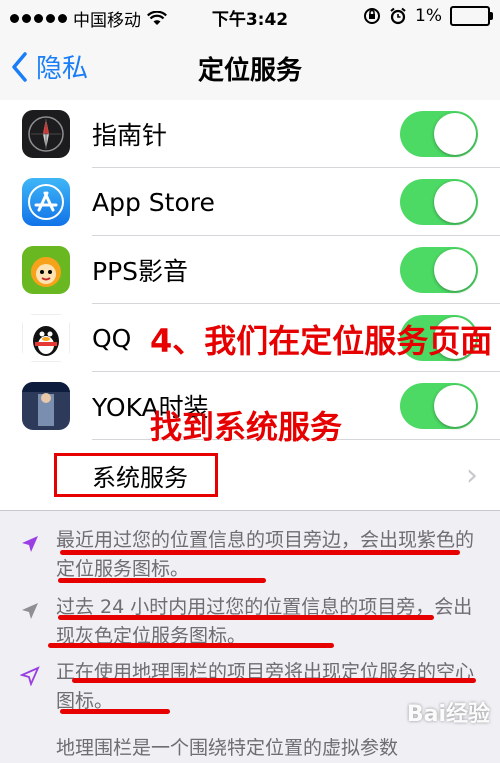 The height and width of the screenshot is (763, 500). What do you see at coordinates (30, 611) in the screenshot?
I see `location-arrow-gray-icon` at bounding box center [30, 611].